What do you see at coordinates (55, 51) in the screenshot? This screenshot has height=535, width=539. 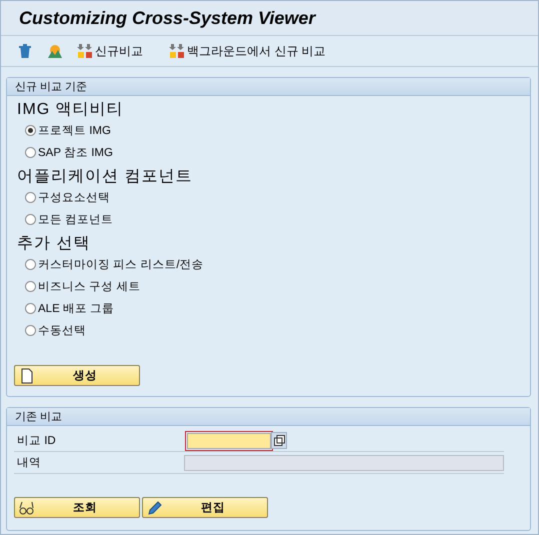 I see `landscape-icon` at bounding box center [55, 51].